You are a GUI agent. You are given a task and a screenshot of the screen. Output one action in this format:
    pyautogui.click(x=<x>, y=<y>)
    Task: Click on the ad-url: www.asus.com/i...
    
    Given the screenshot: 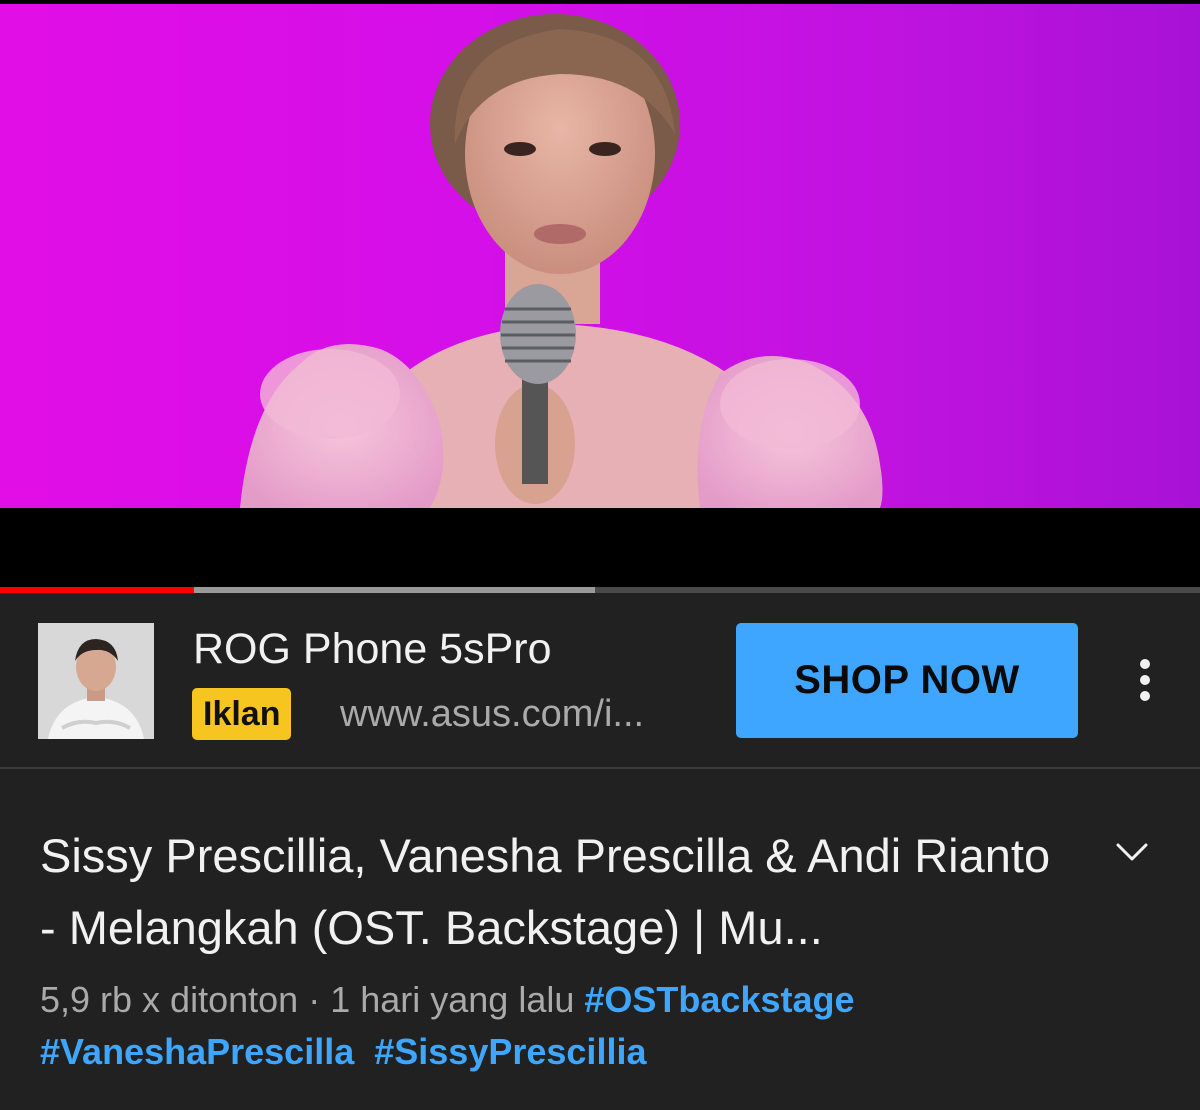 What is the action you would take?
    pyautogui.click(x=492, y=714)
    